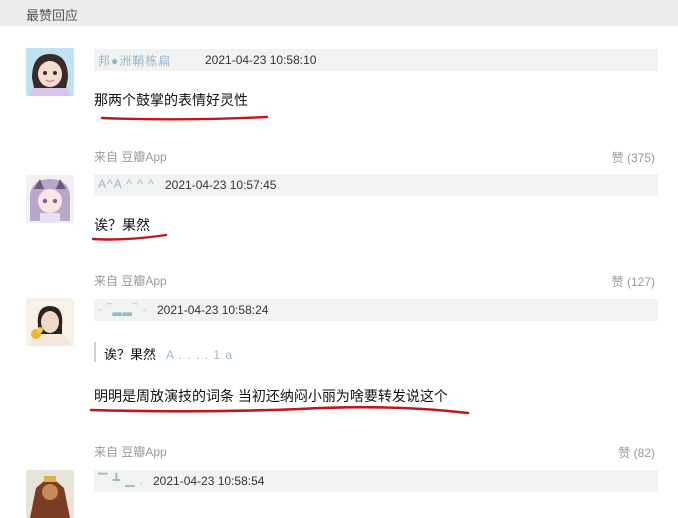  What do you see at coordinates (376, 185) in the screenshot?
I see `comment-meta: A^A ^ ^ ^ 2021-04-23 10:57:45` at bounding box center [376, 185].